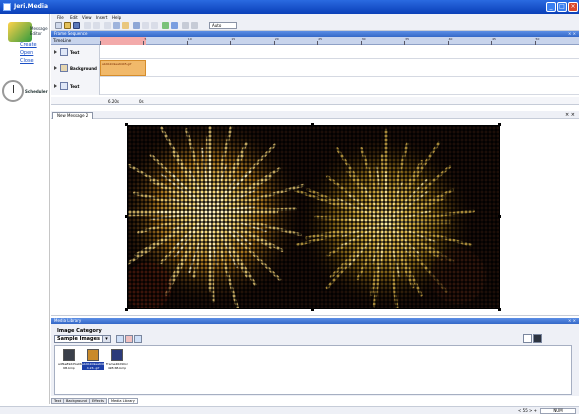 The image size is (579, 414). I want to click on list-view-icon, so click(527, 338).